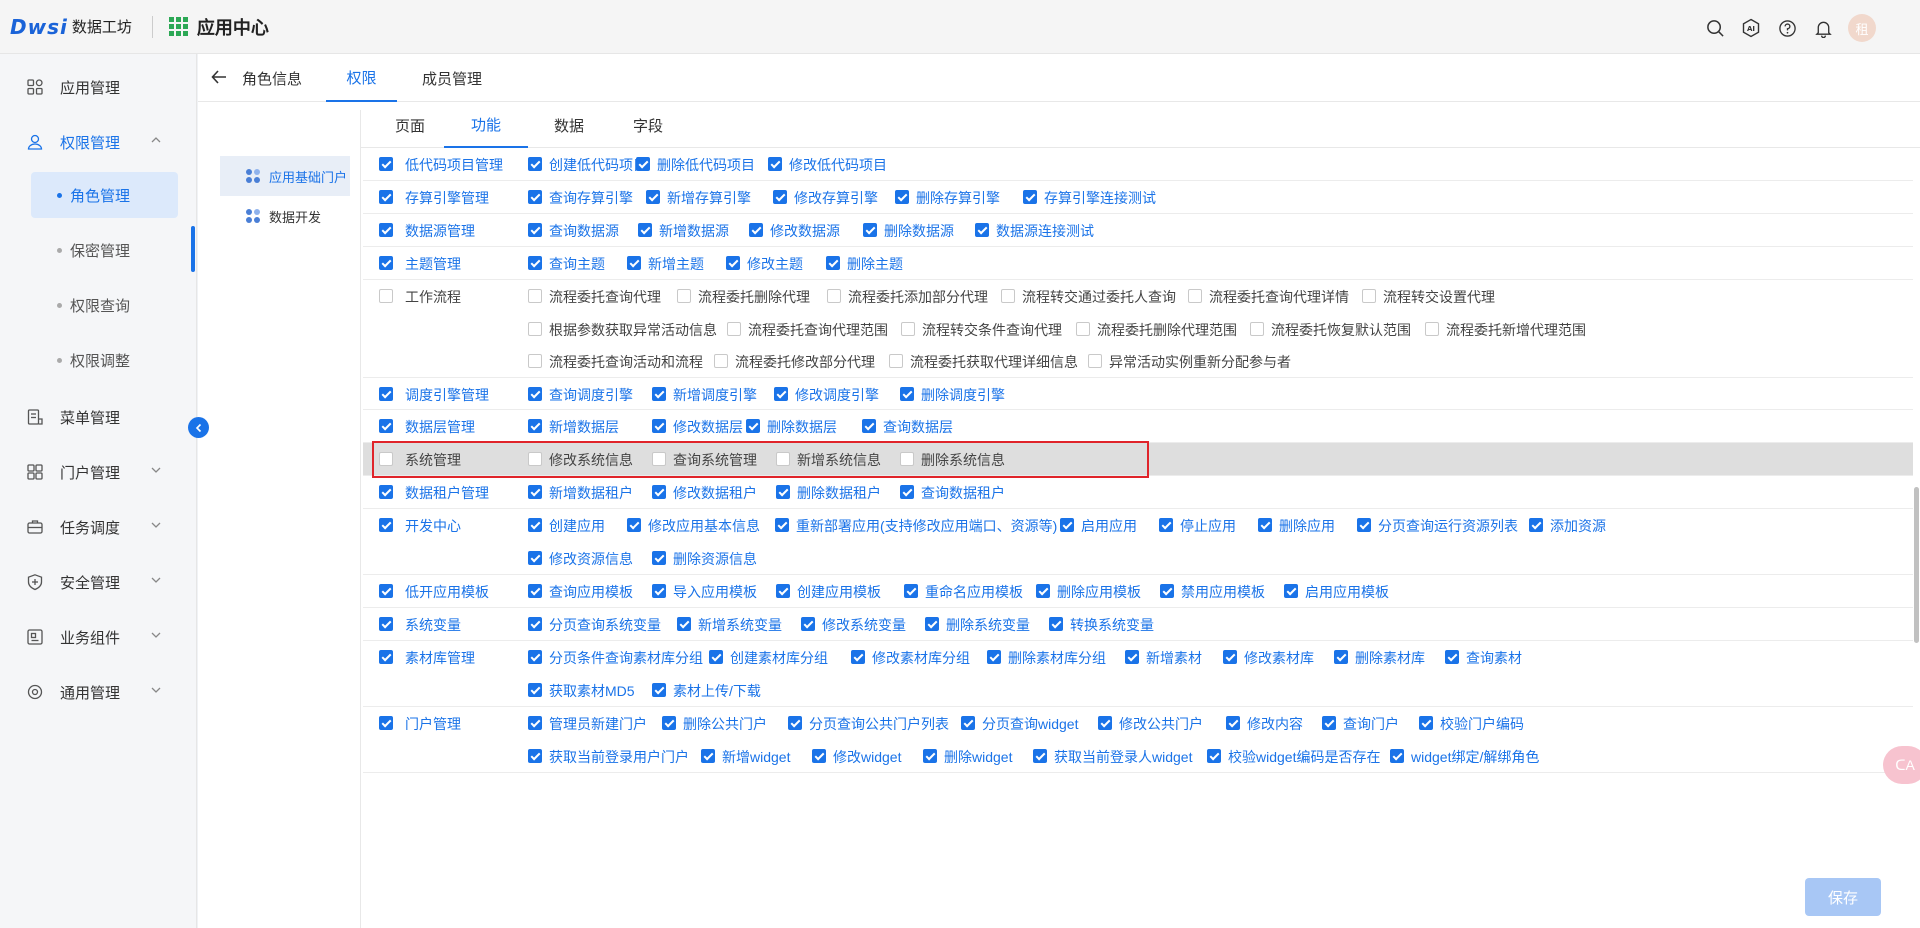 Image resolution: width=1920 pixels, height=928 pixels. I want to click on back-arrow-icon, so click(219, 77).